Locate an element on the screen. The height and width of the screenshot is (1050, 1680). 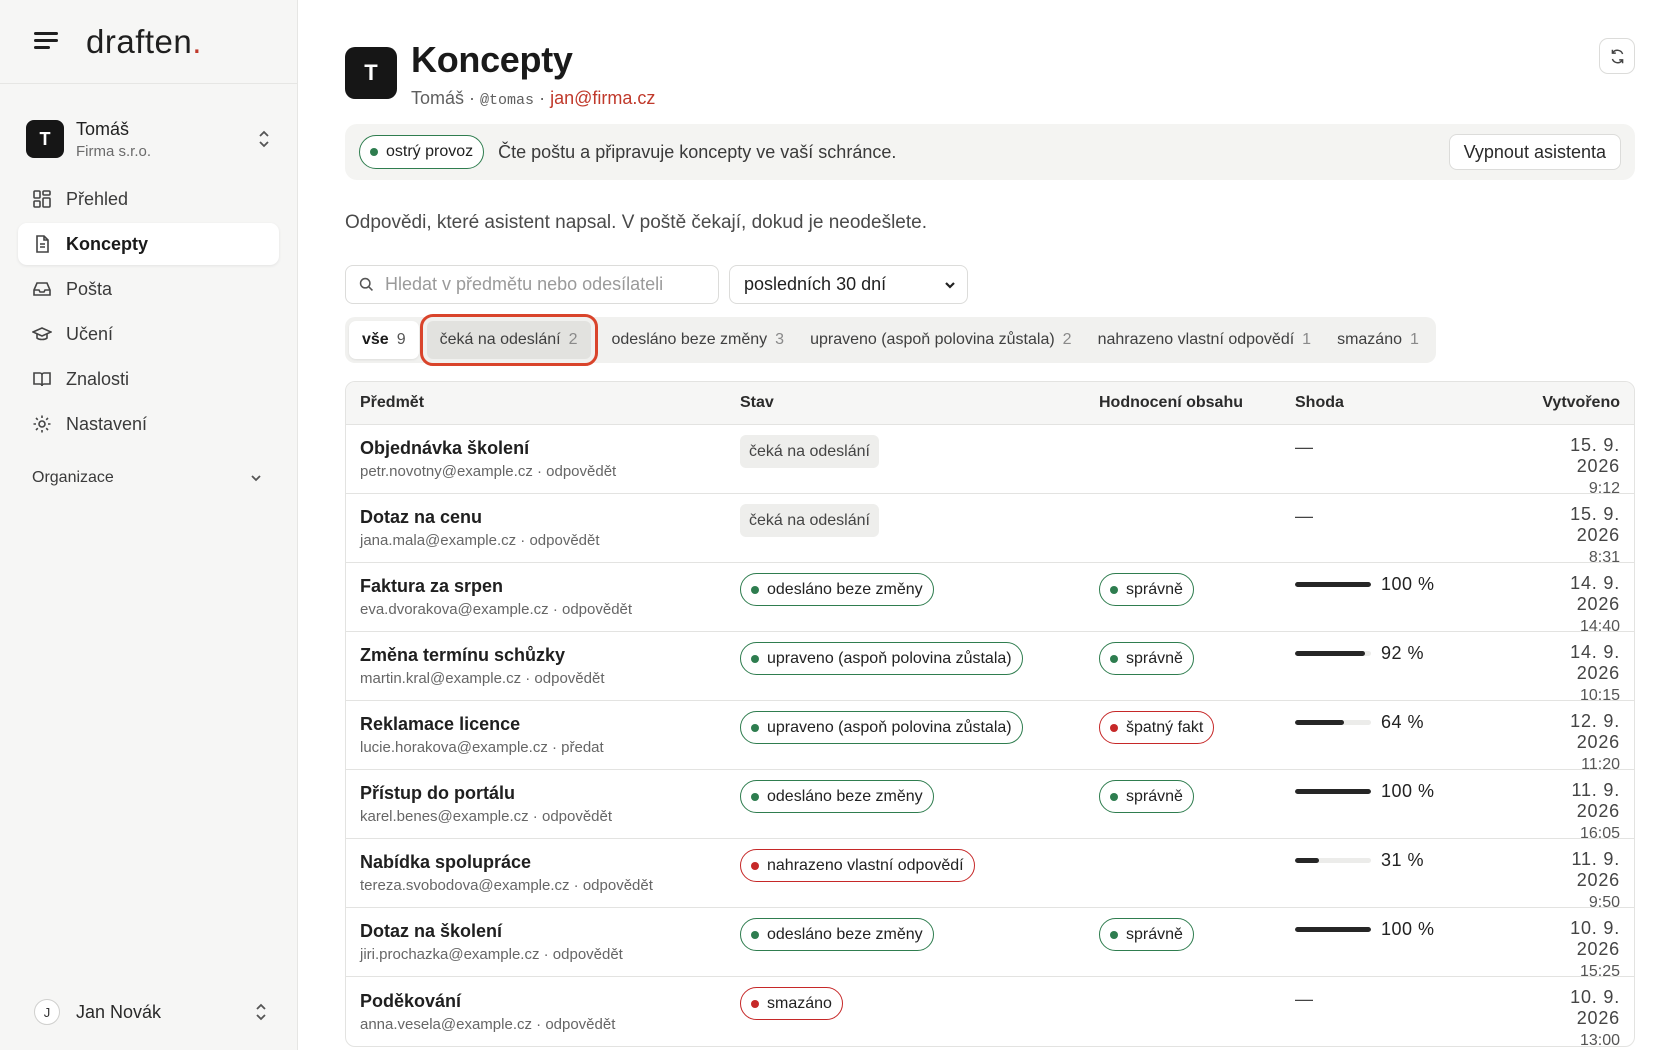
row-subject: Poděkování is located at coordinates (550, 1001).